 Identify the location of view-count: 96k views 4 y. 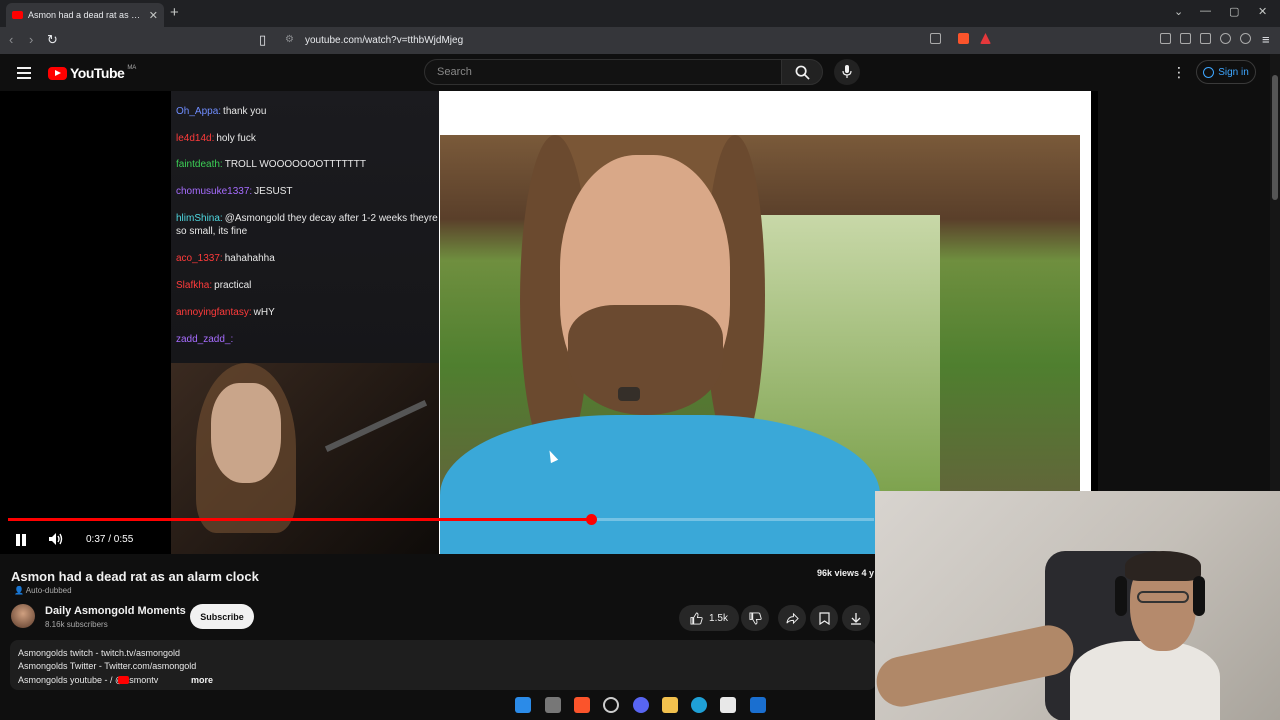
(846, 573).